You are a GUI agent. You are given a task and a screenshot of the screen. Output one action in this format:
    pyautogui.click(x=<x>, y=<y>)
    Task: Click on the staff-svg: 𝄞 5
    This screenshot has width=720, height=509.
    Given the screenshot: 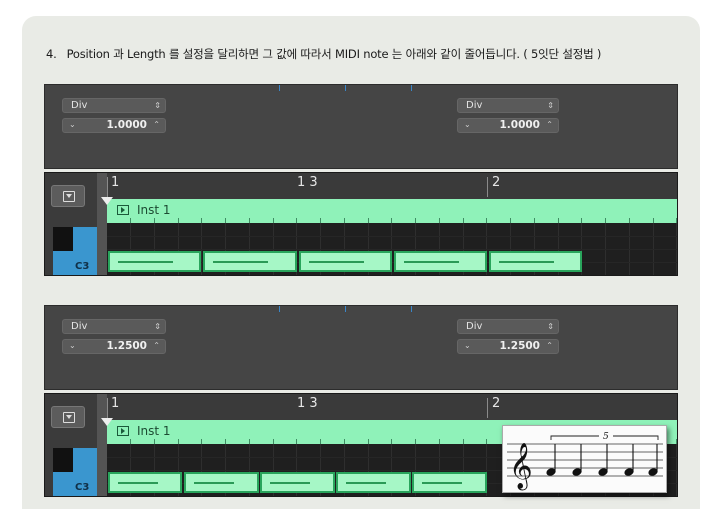 What is the action you would take?
    pyautogui.click(x=585, y=461)
    